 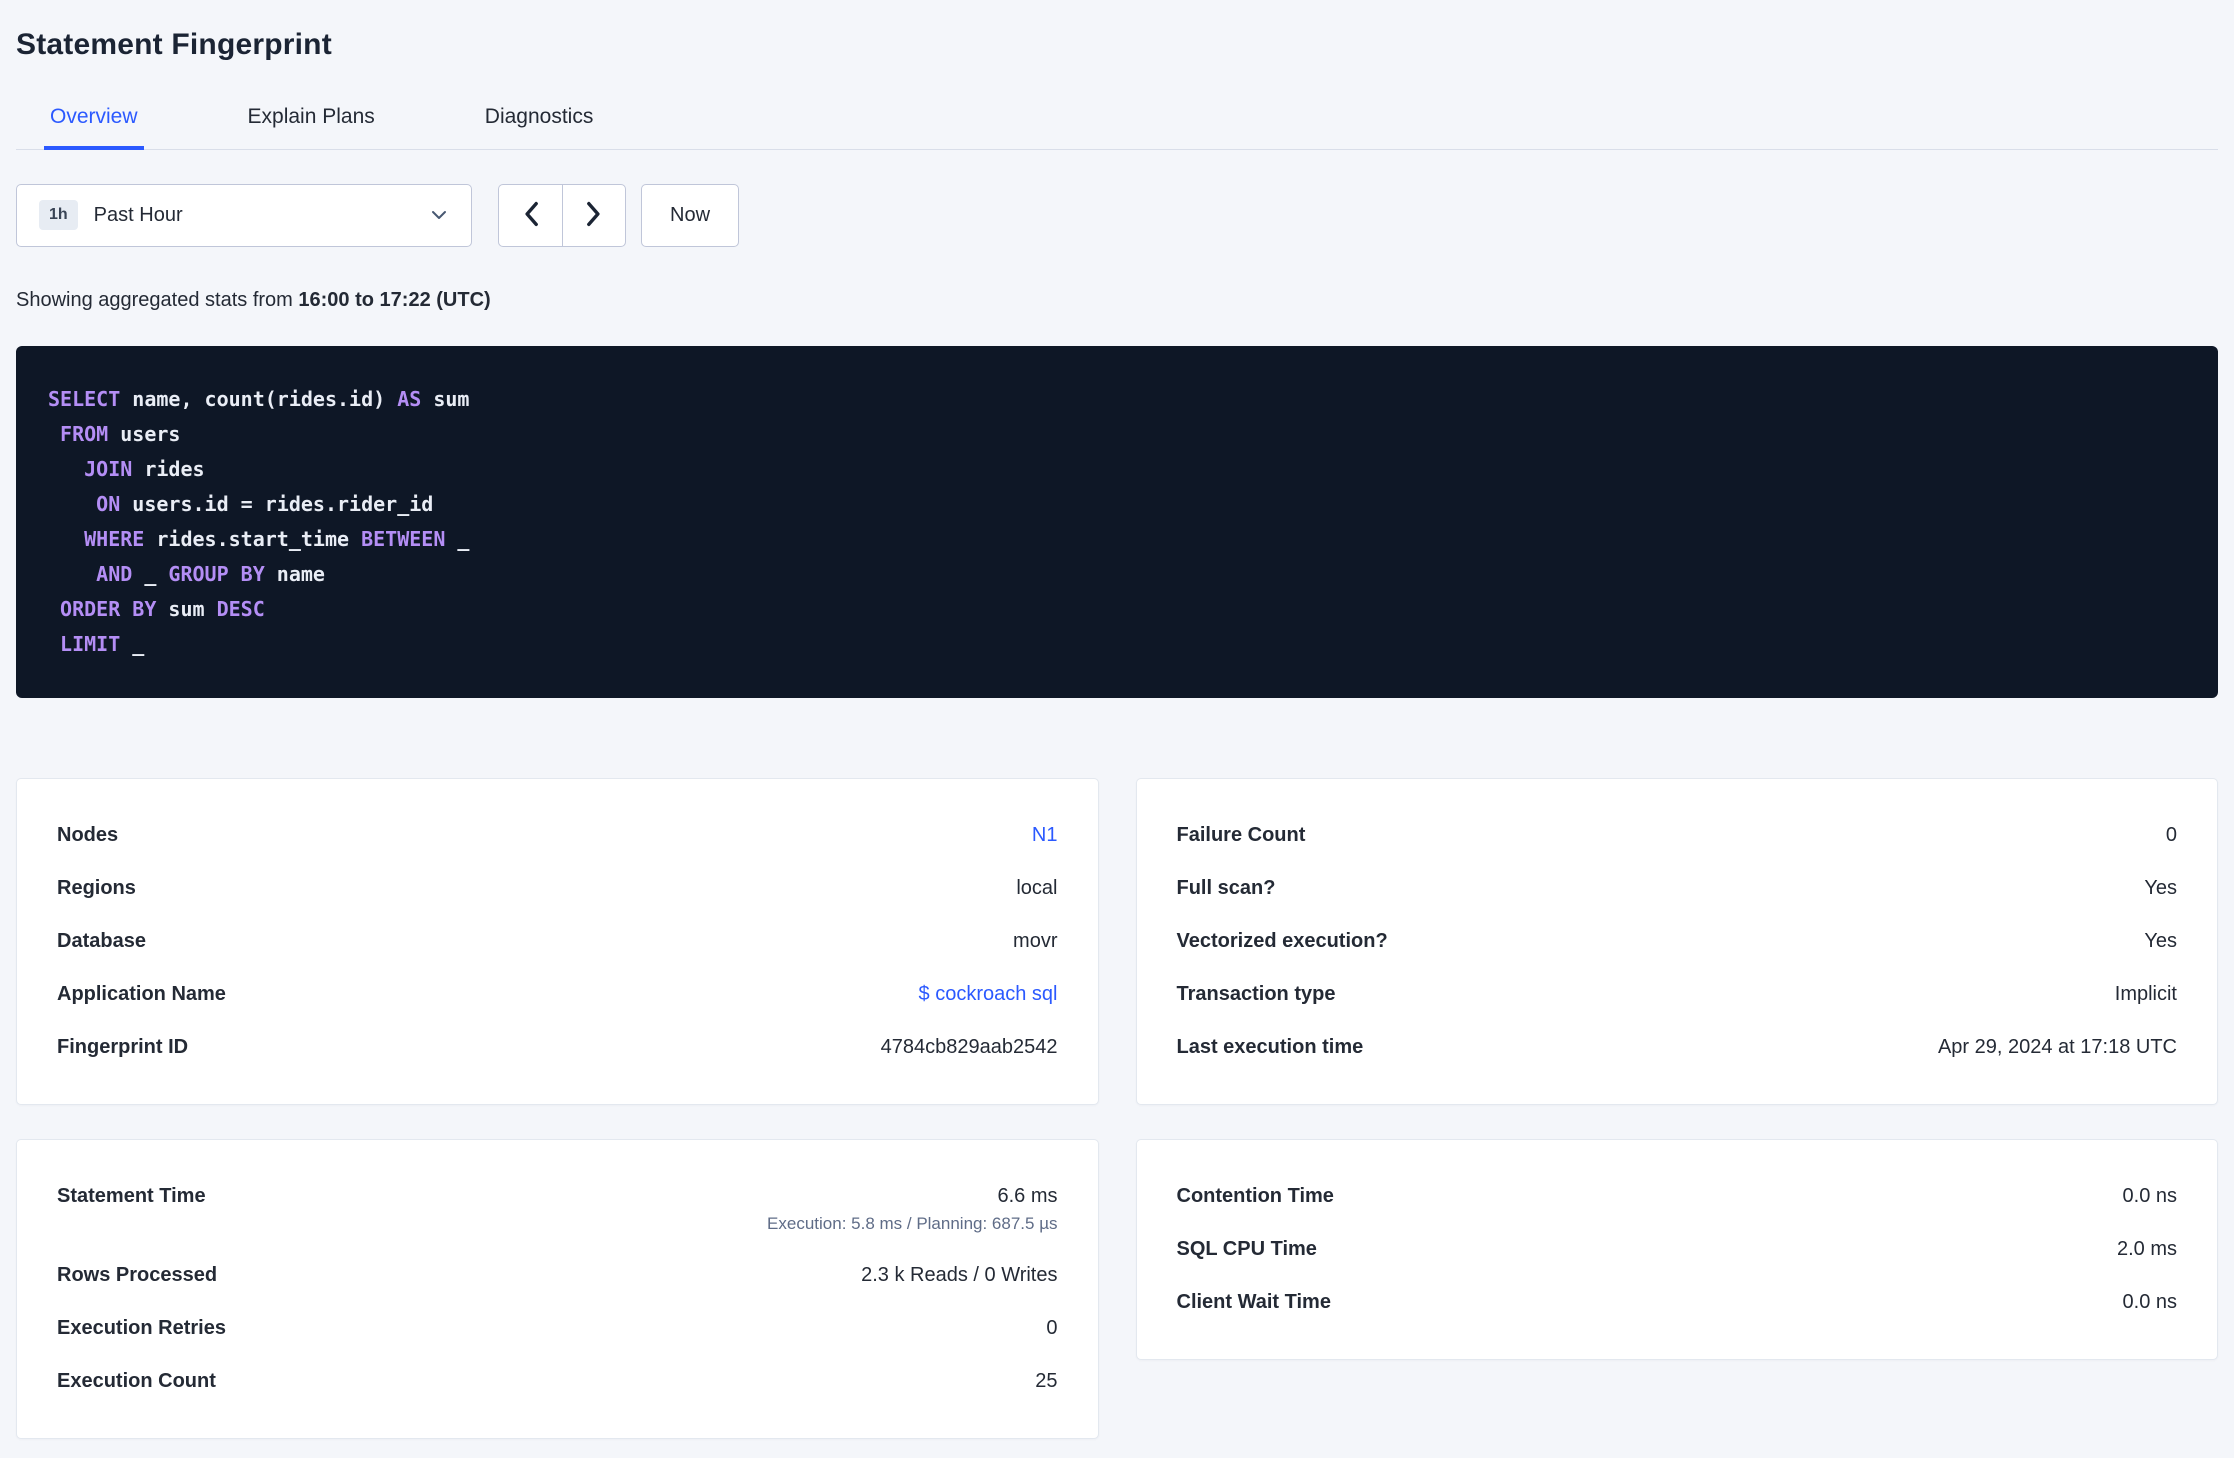 I want to click on chevron-left-icon, so click(x=531, y=215).